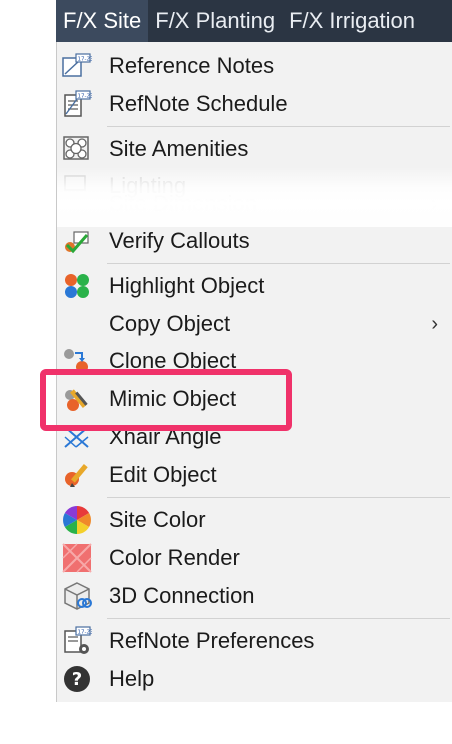  Describe the element at coordinates (179, 148) in the screenshot. I see `menu-item-label: Site Amenities` at that location.